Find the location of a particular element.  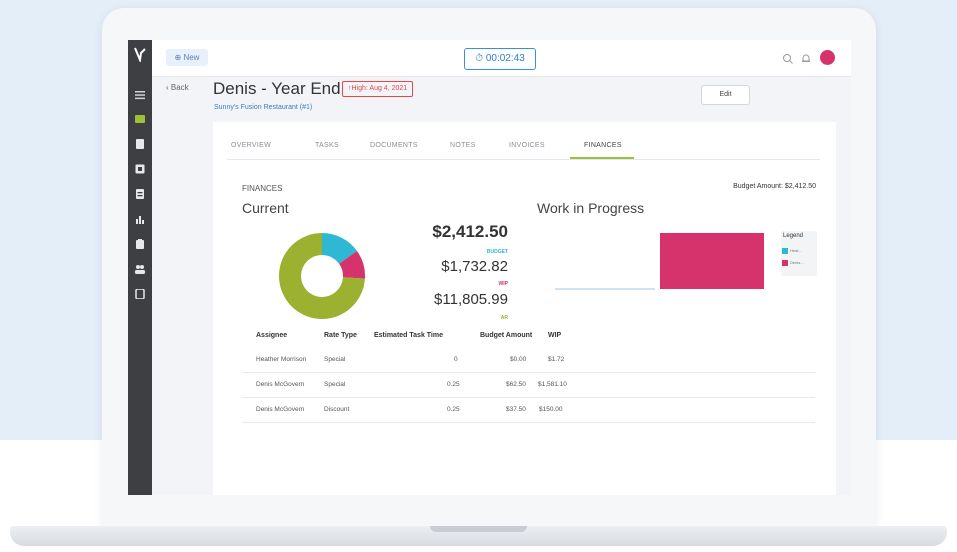

topbar: ⊕ New ⏱ 00:02:43 is located at coordinates (501, 58).